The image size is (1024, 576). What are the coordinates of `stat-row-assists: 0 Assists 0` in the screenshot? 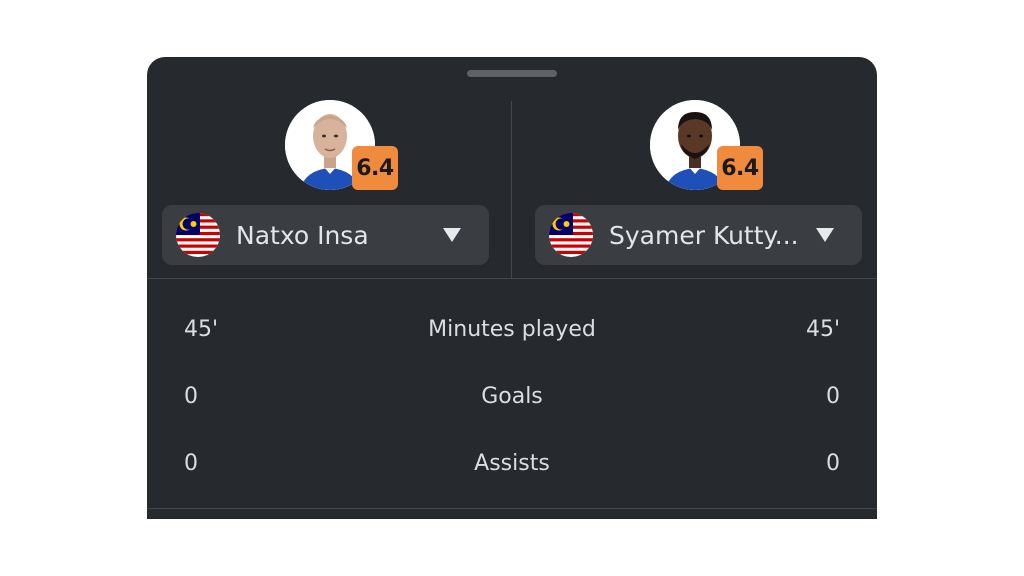 It's located at (512, 463).